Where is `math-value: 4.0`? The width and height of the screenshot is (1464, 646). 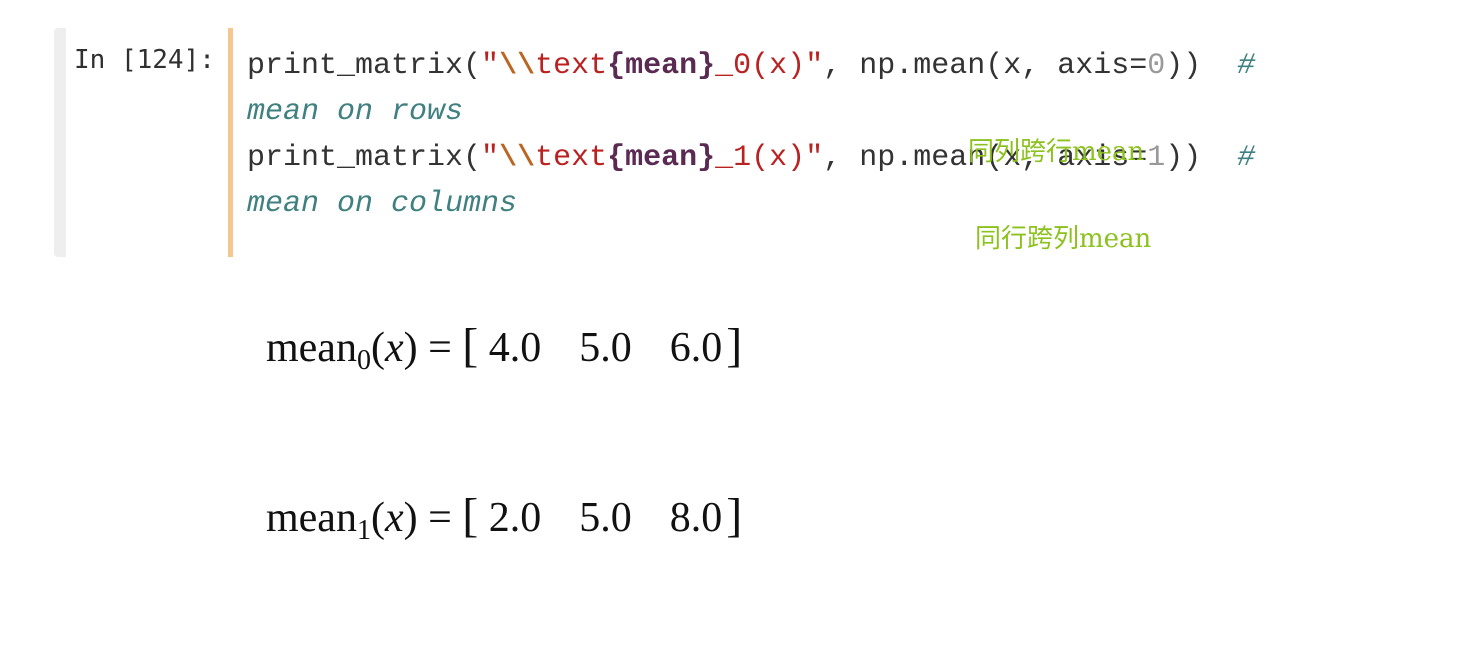
math-value: 4.0 is located at coordinates (515, 348).